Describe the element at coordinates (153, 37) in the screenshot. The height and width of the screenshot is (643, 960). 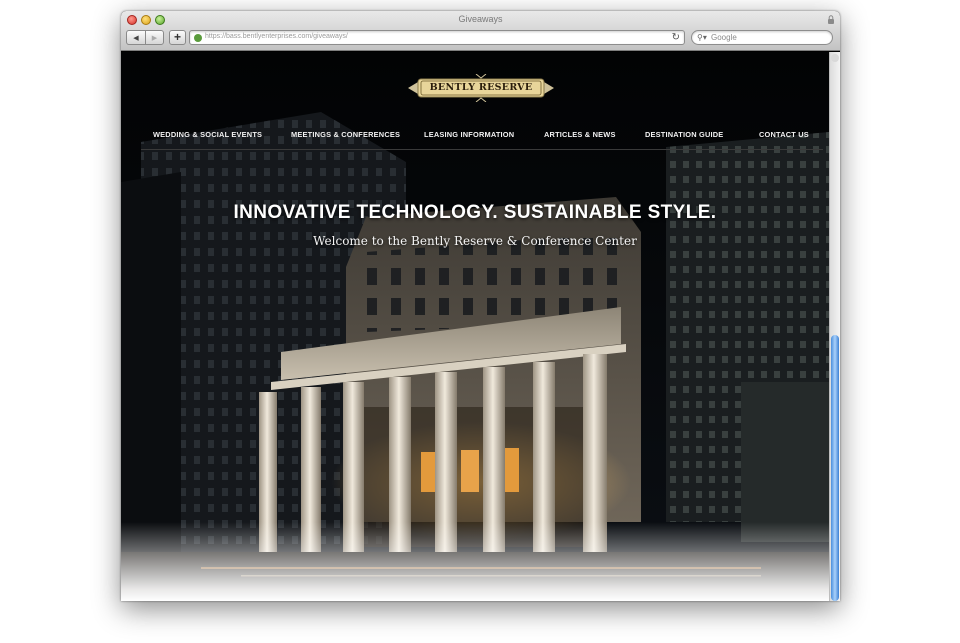
I see `forward-button: ▶` at that location.